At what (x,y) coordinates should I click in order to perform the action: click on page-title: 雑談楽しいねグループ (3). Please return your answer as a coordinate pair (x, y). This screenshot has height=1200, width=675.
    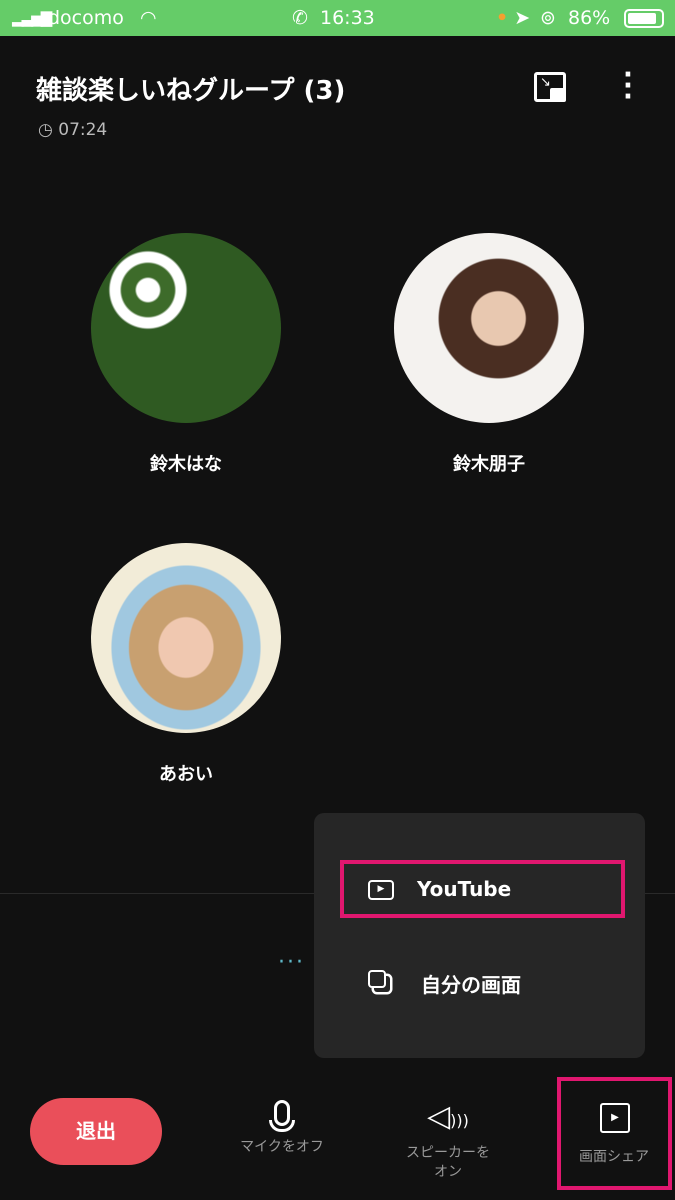
    Looking at the image, I should click on (191, 91).